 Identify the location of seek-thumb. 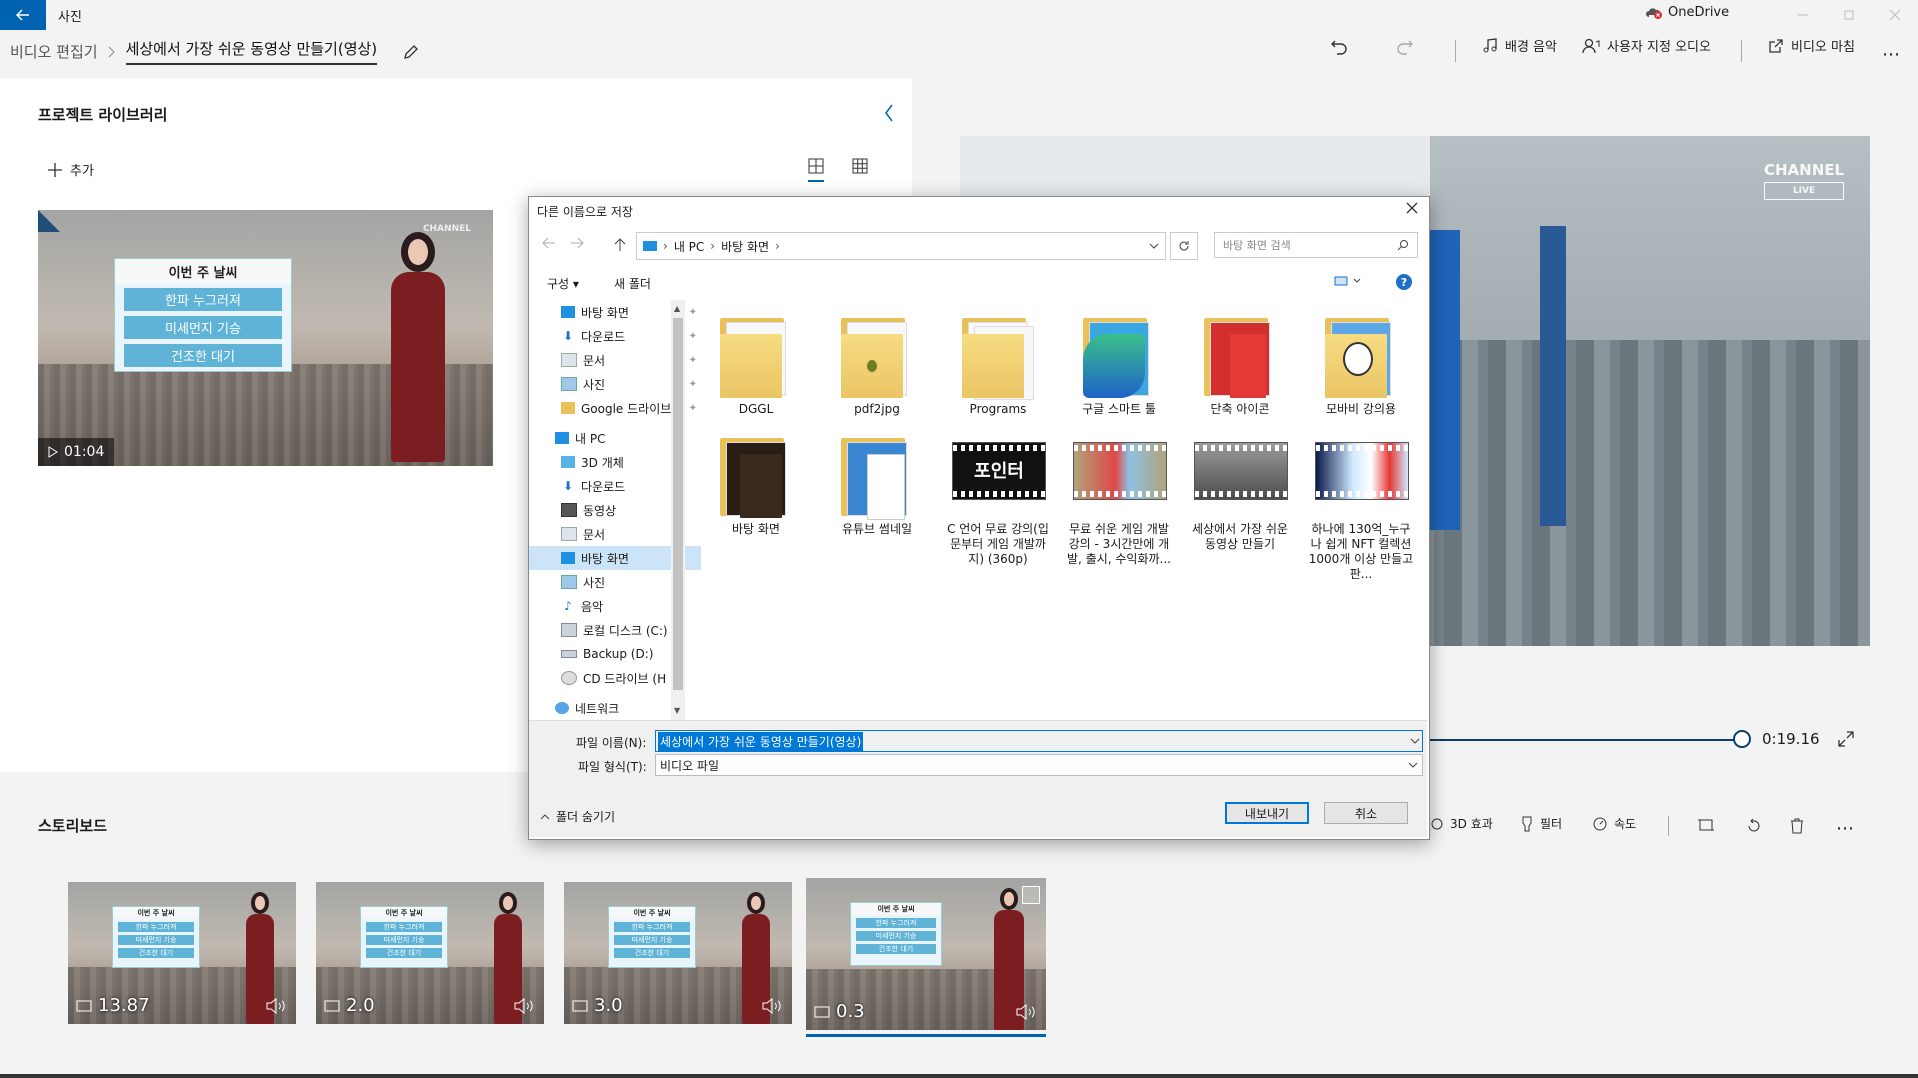
(1742, 739).